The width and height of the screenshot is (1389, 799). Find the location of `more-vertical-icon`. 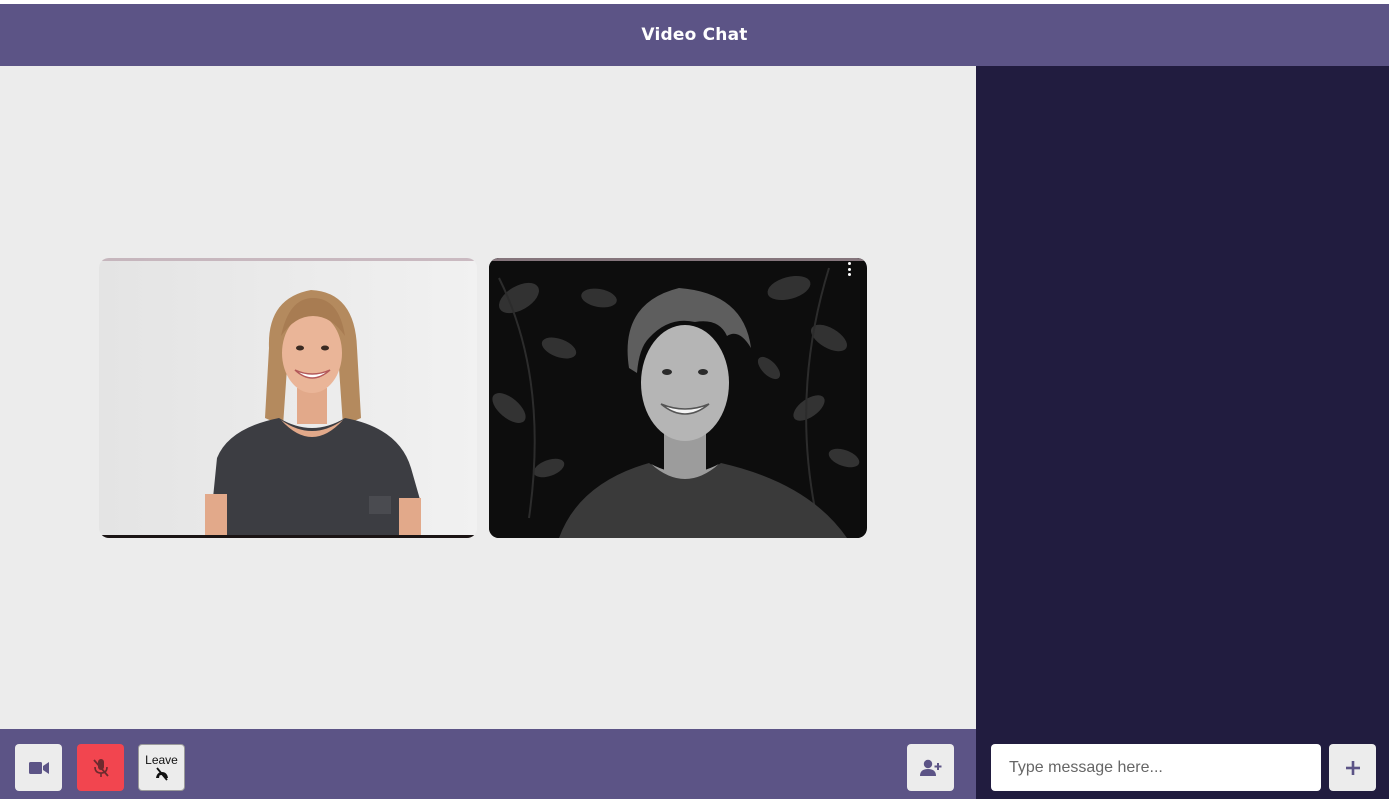

more-vertical-icon is located at coordinates (849, 269).